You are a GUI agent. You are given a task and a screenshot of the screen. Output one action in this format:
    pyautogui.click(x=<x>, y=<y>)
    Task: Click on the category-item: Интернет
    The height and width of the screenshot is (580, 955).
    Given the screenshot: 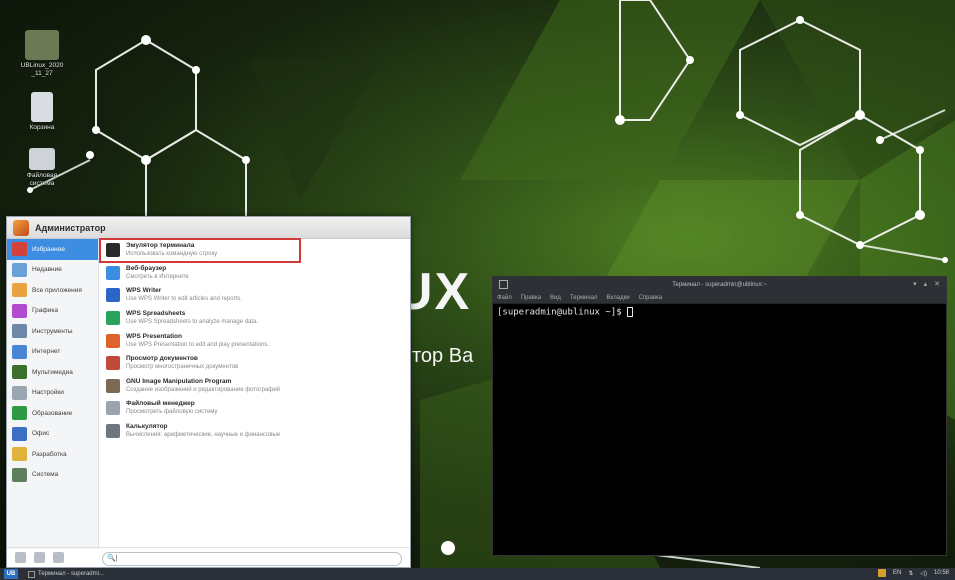 What is the action you would take?
    pyautogui.click(x=52, y=352)
    